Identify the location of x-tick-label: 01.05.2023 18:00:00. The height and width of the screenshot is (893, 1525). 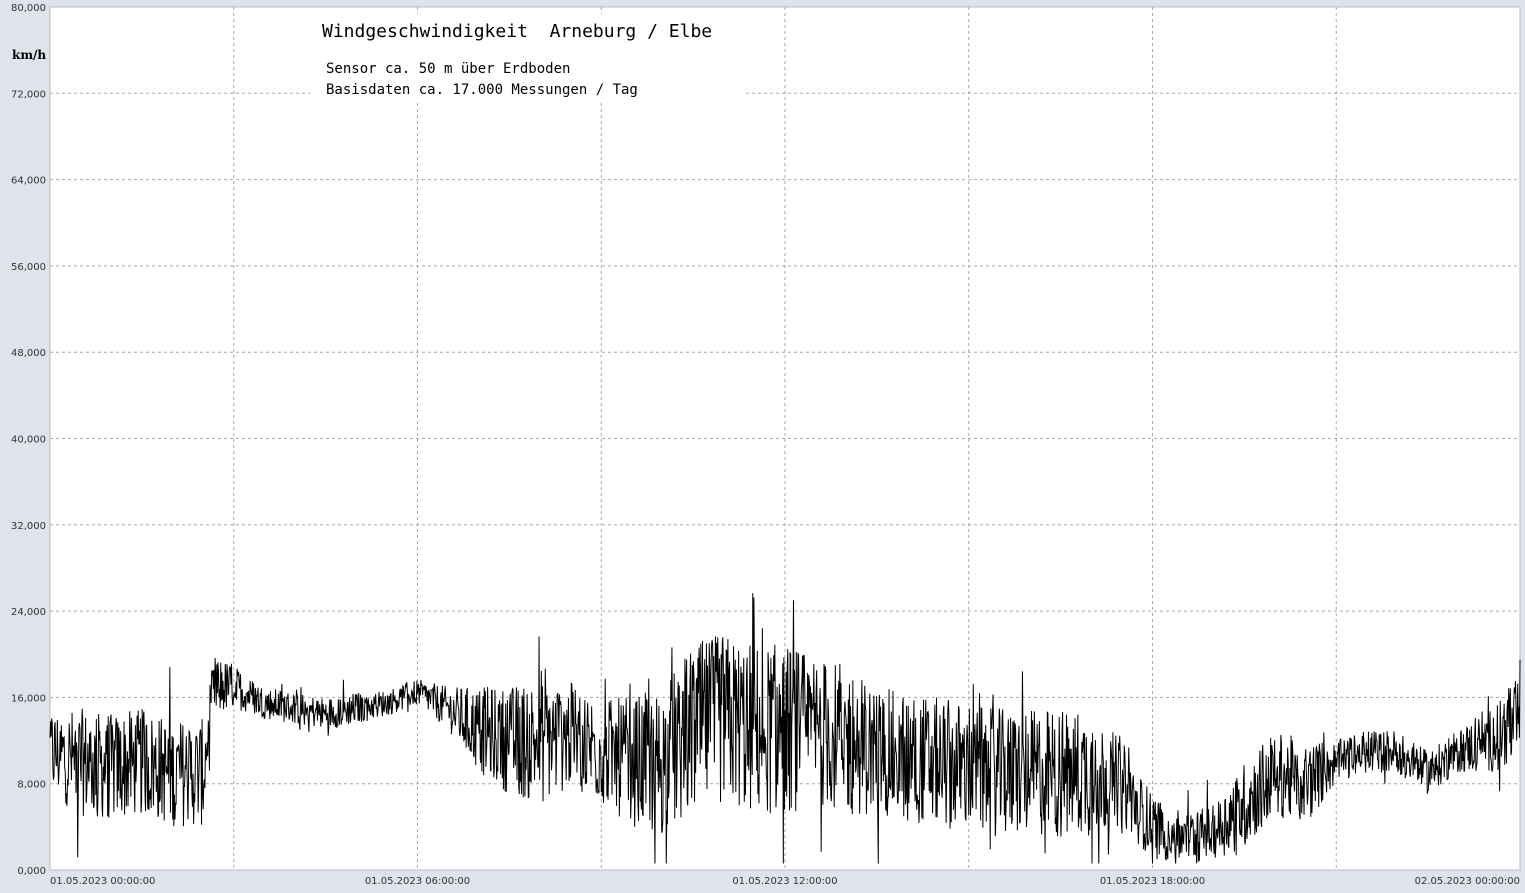
(1152, 881).